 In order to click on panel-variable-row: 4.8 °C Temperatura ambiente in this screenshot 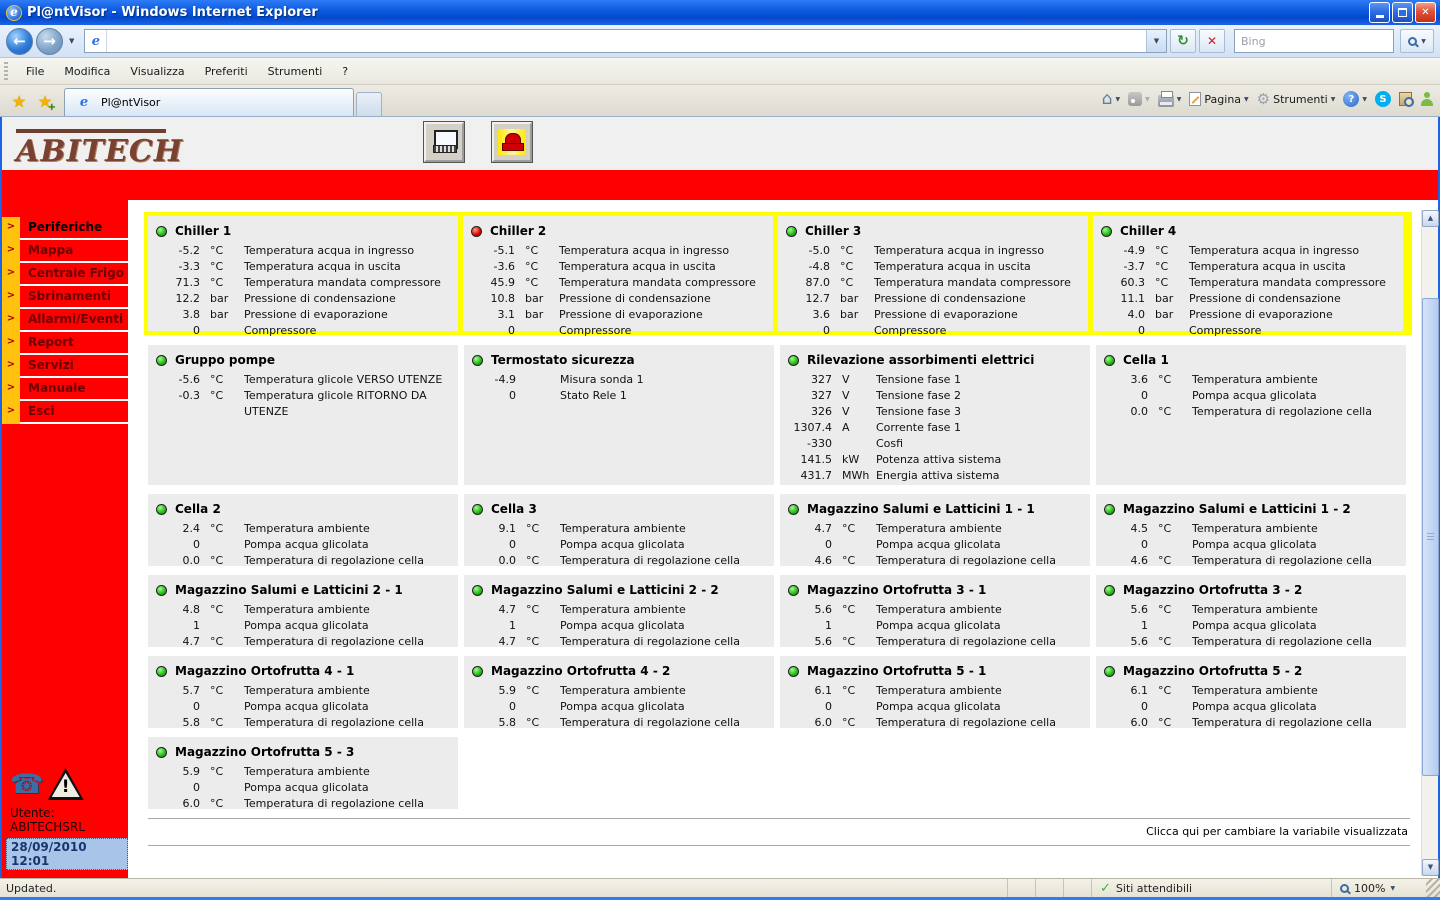, I will do `click(303, 610)`.